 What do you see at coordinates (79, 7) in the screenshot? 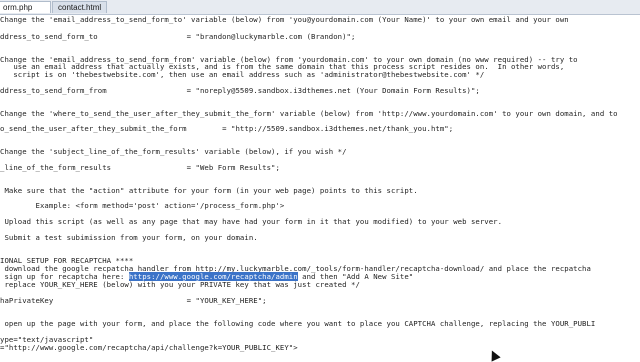
I see `tab-contact-html: contact.html` at bounding box center [79, 7].